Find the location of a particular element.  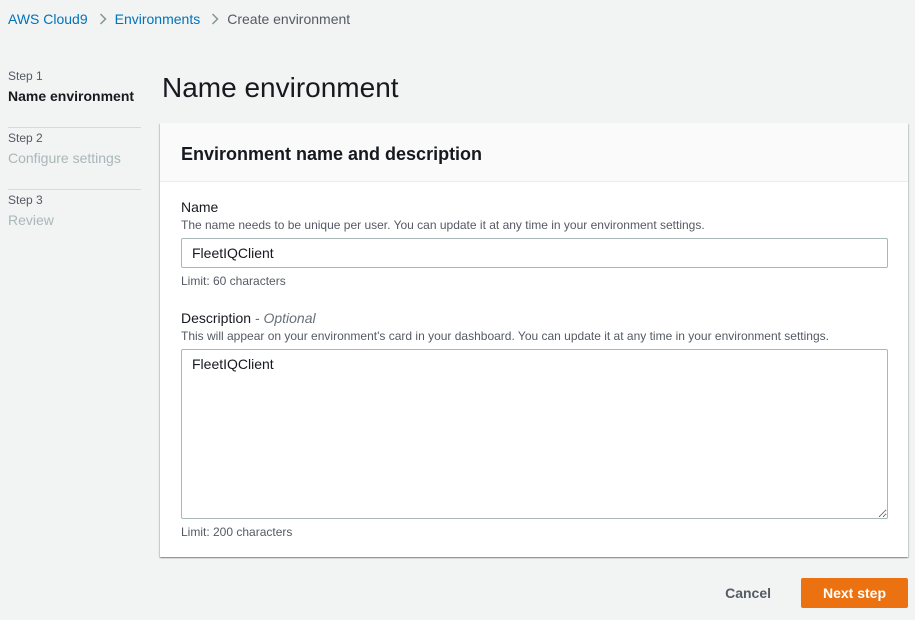

step-review: Step 3 Review is located at coordinates (74, 221).